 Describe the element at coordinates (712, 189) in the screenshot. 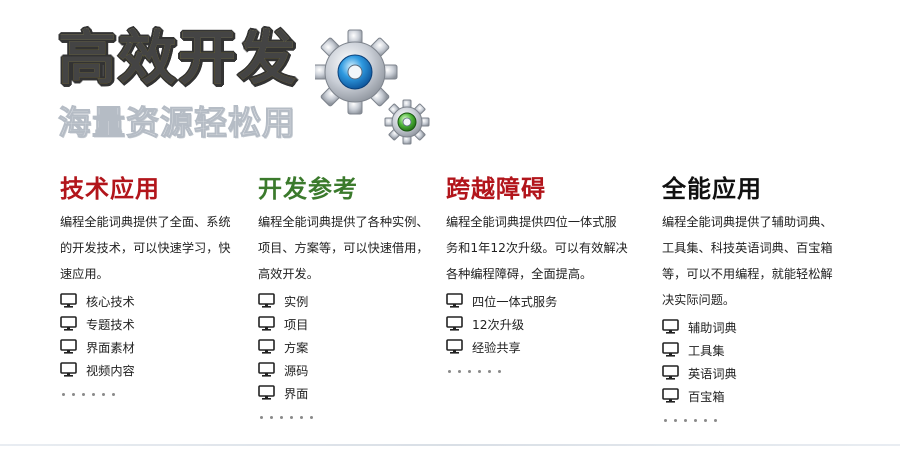

I see `column-title: 全能应用` at that location.